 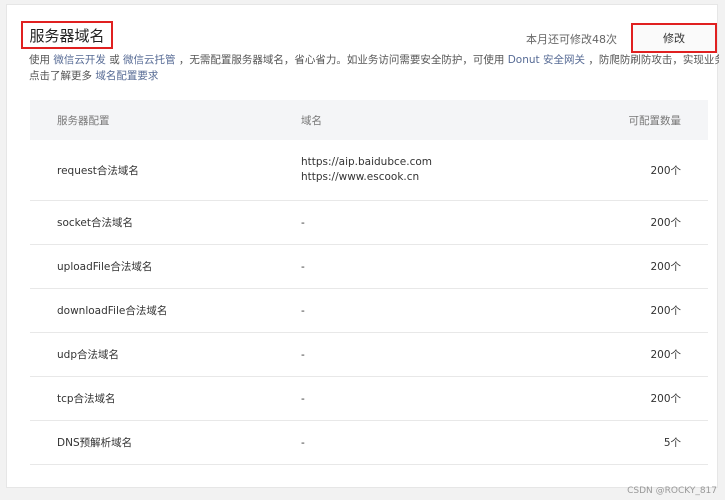 What do you see at coordinates (112, 311) in the screenshot?
I see `row-config: downloadFile合法域名` at bounding box center [112, 311].